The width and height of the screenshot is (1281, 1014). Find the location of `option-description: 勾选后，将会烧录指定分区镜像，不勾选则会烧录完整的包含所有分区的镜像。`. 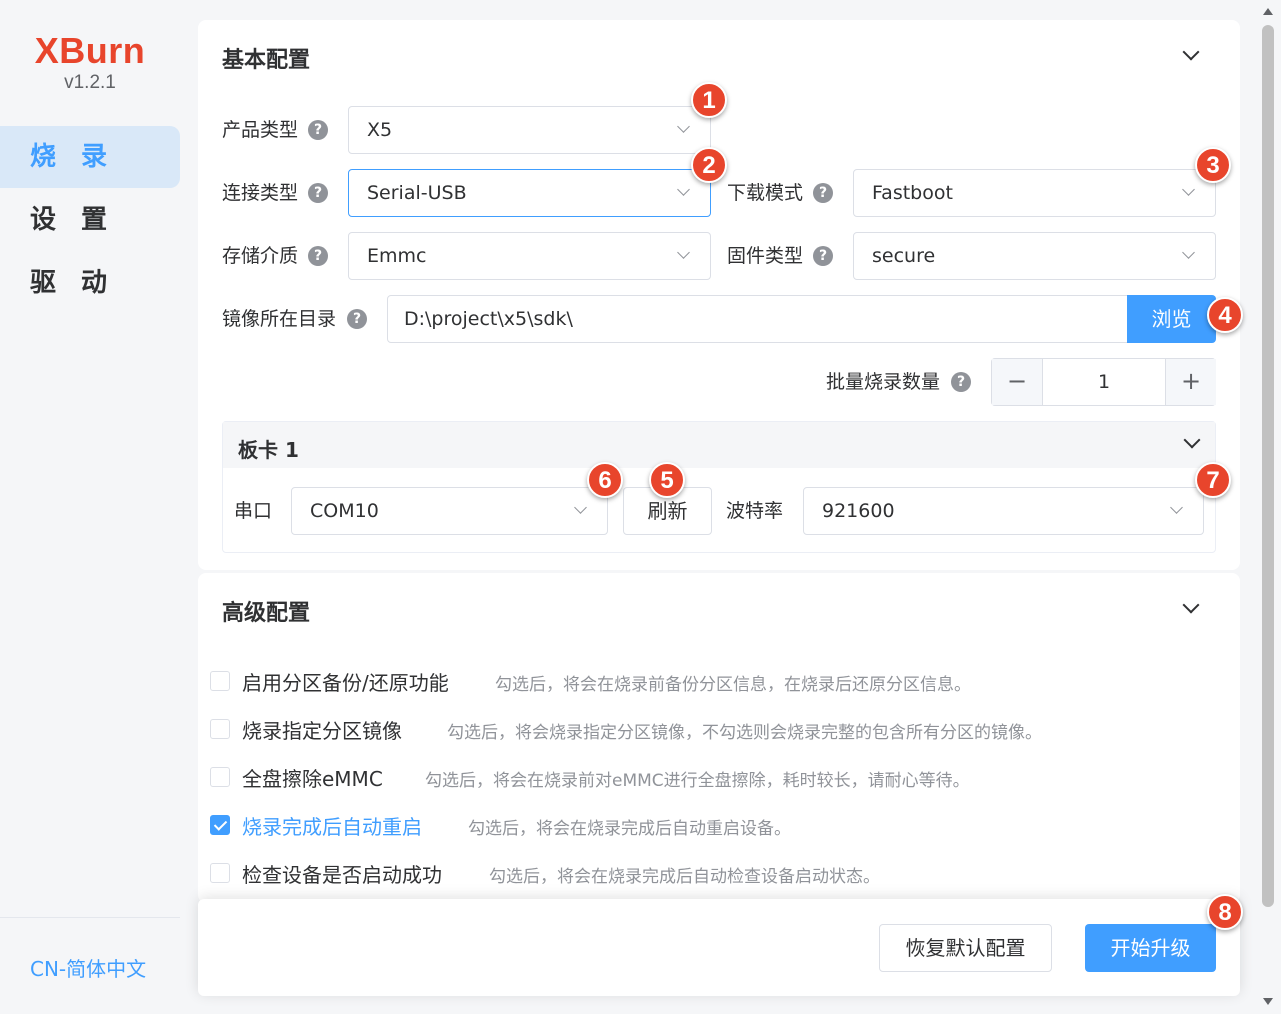

option-description: 勾选后，将会烧录指定分区镜像，不勾选则会烧录完整的包含所有分区的镜像。 is located at coordinates (744, 733).